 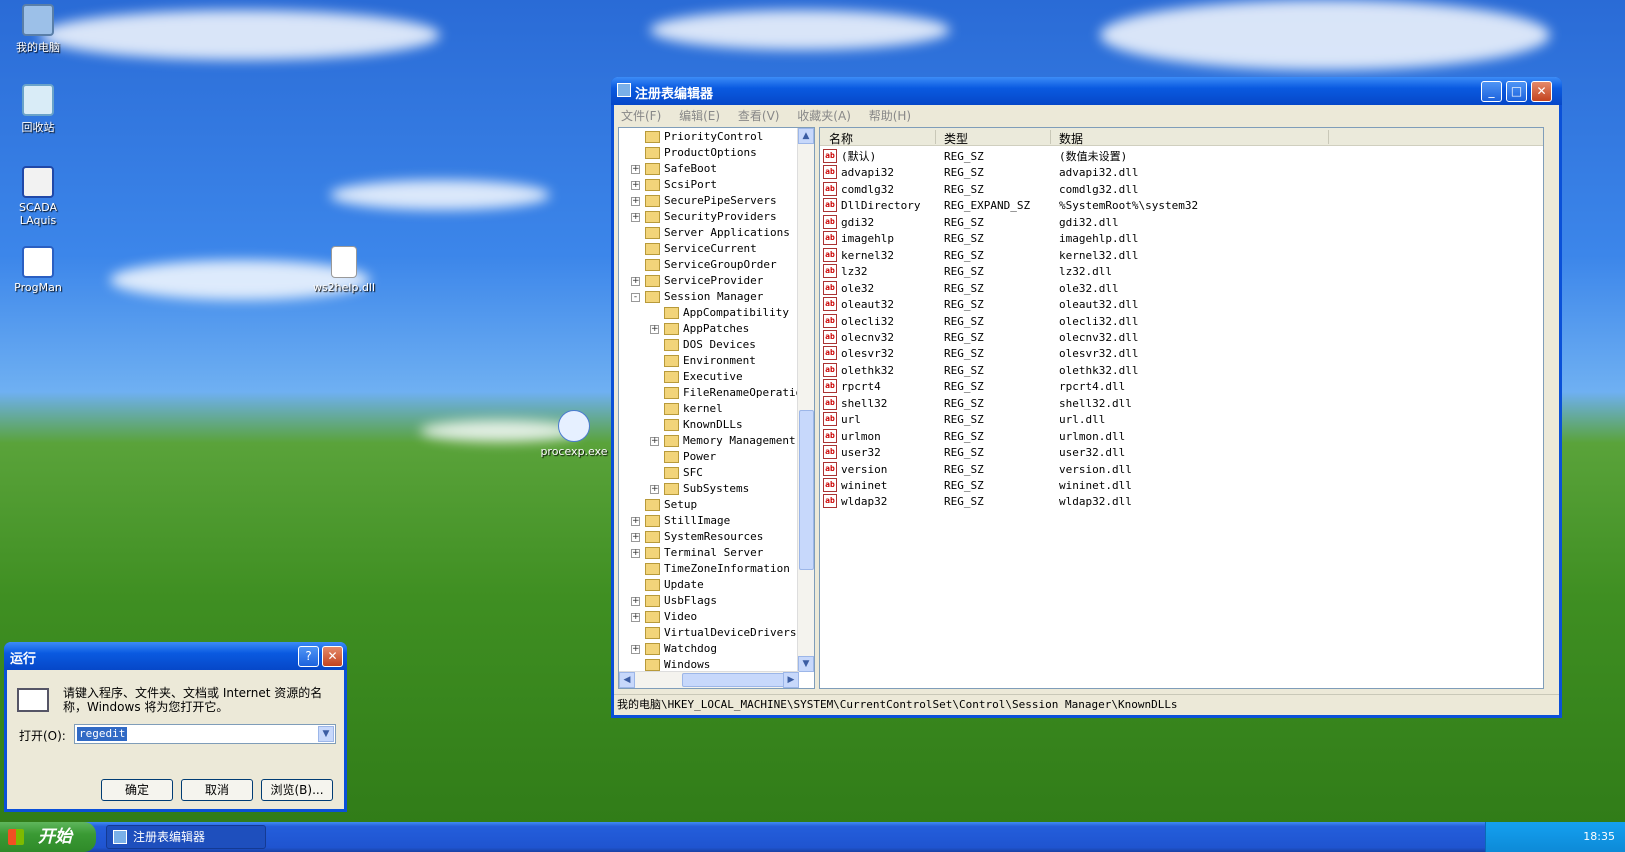 I want to click on value-row: ab rpcrt4 REG_SZ rpcrt4.dll, so click(x=1181, y=386).